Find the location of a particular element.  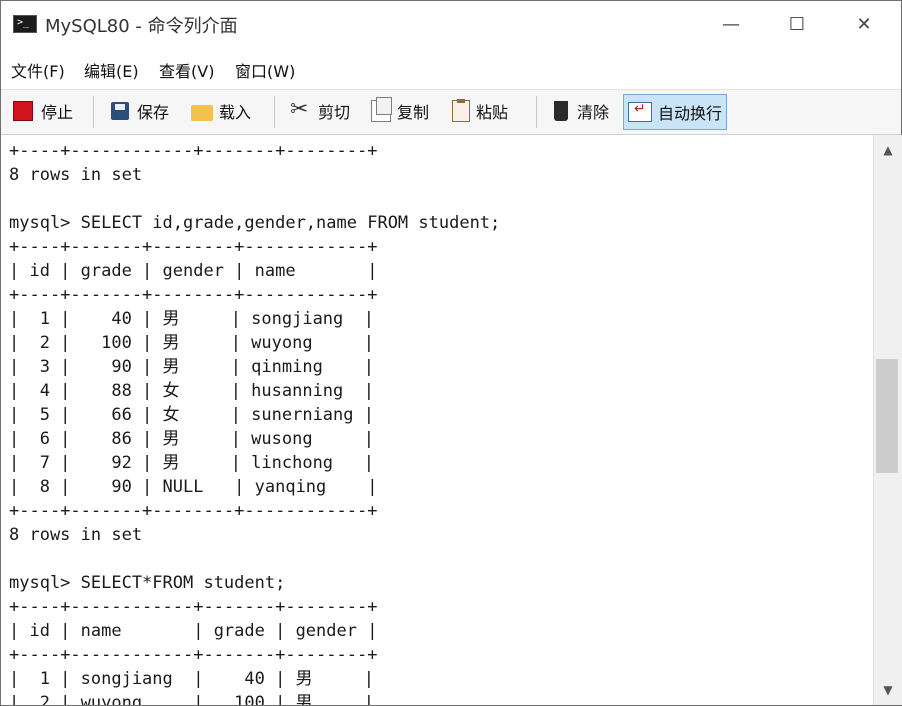

console-line: | id | grade | gender | name | is located at coordinates (193, 271).